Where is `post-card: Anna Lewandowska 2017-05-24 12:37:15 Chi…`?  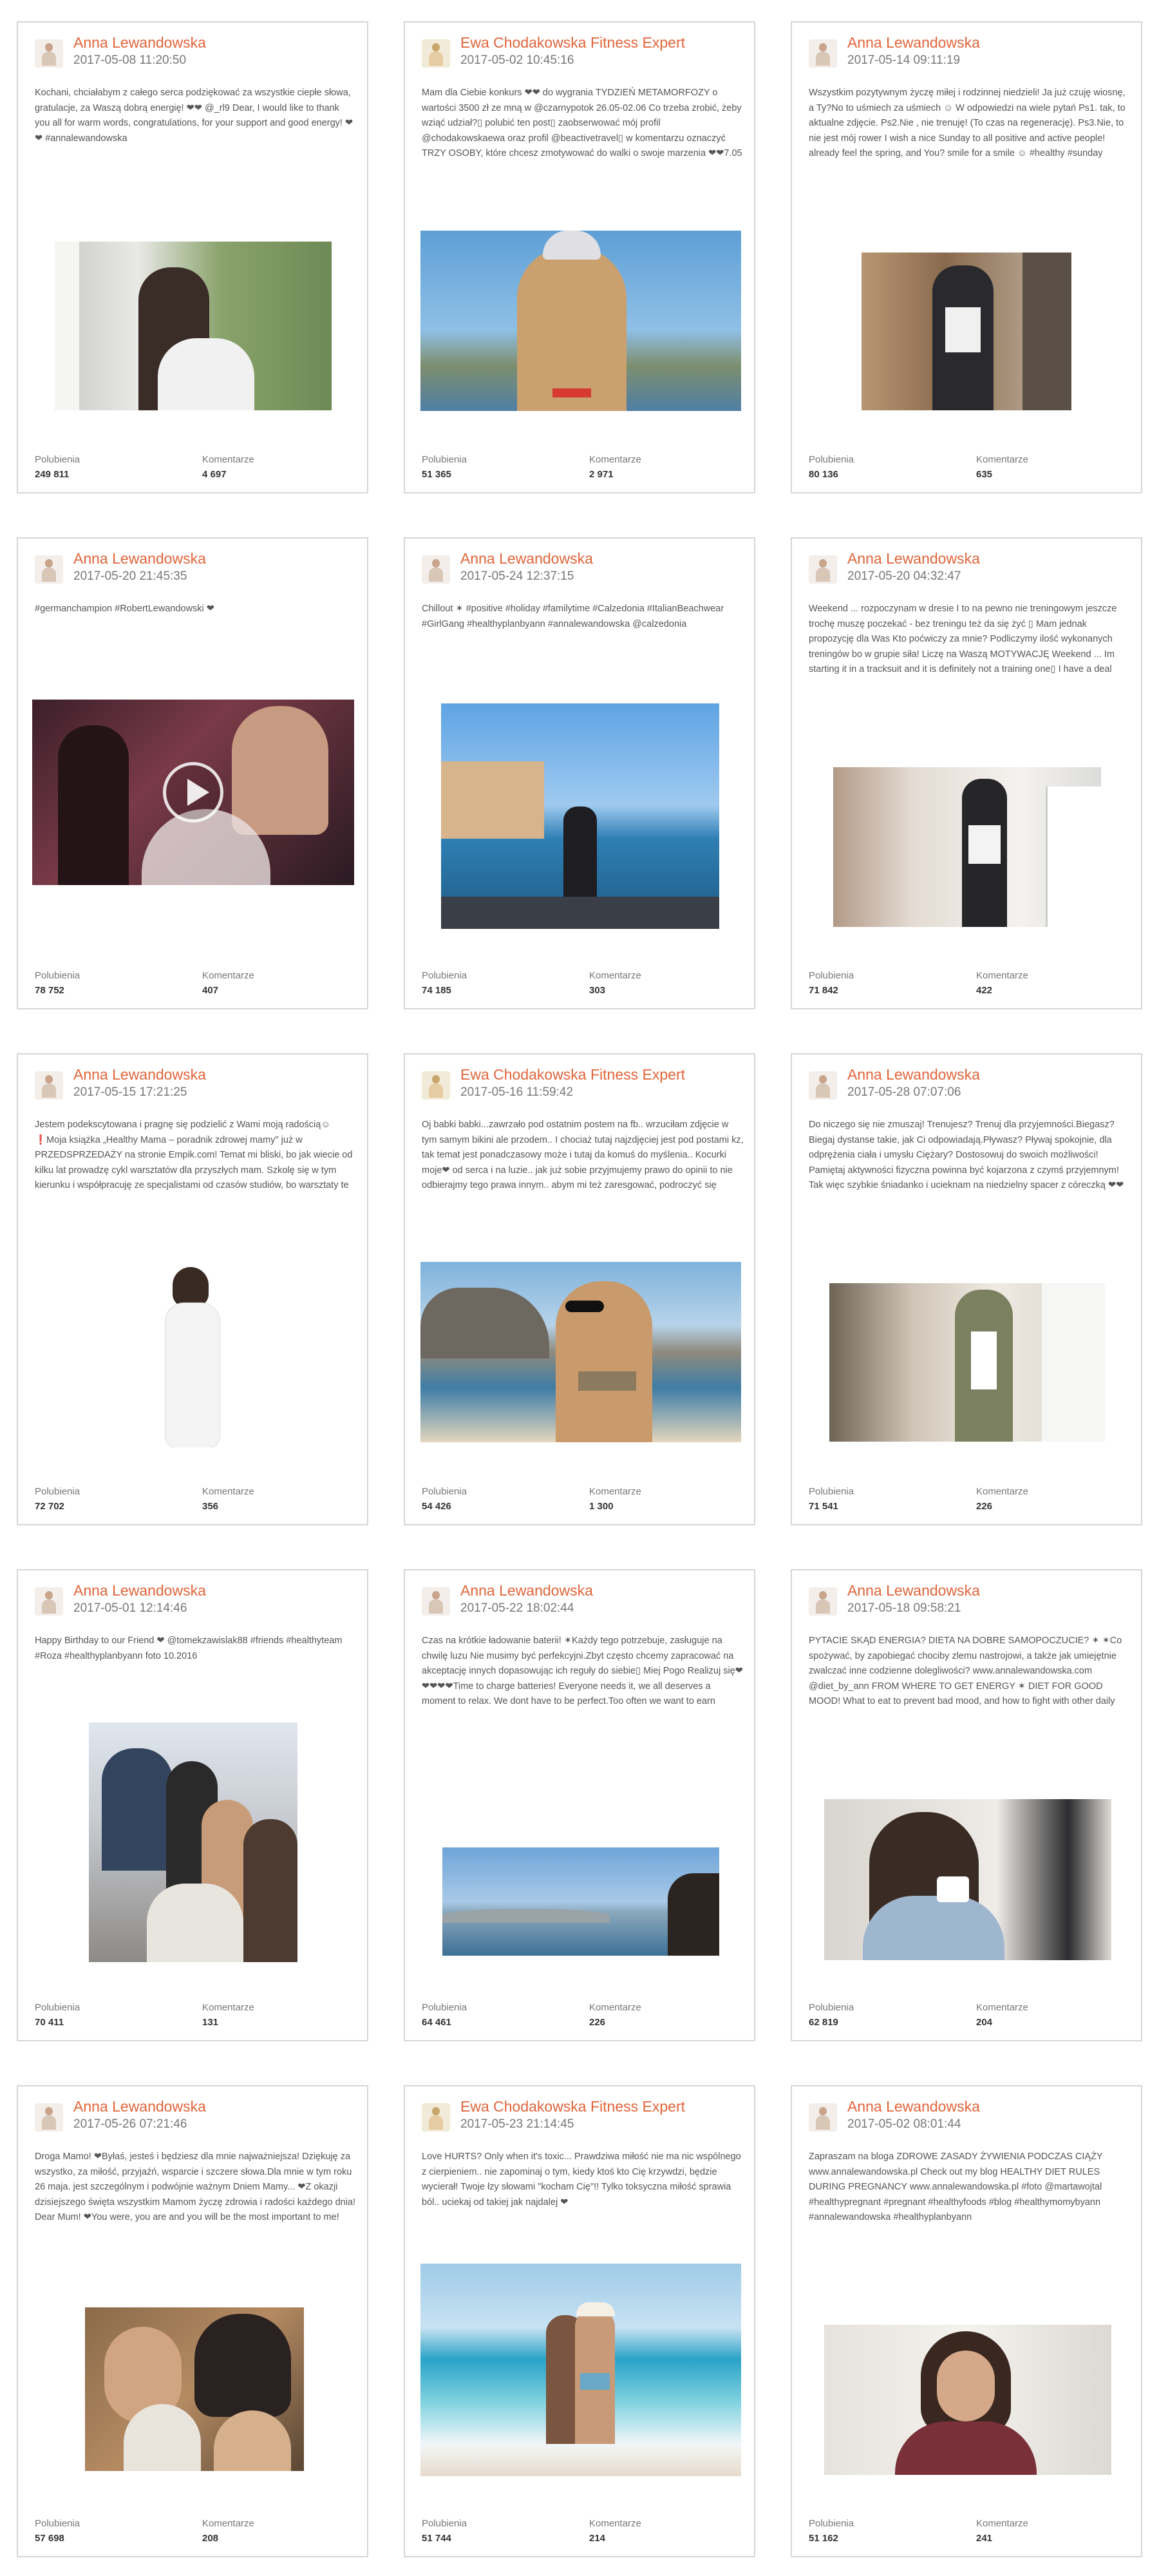
post-card: Anna Lewandowska 2017-05-24 12:37:15 Chi… is located at coordinates (579, 773).